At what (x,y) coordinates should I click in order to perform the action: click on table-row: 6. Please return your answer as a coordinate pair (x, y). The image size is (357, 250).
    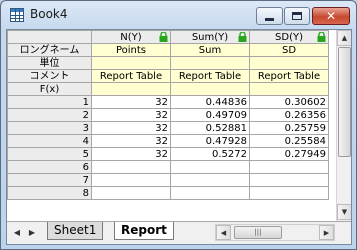
    Looking at the image, I should click on (168, 167).